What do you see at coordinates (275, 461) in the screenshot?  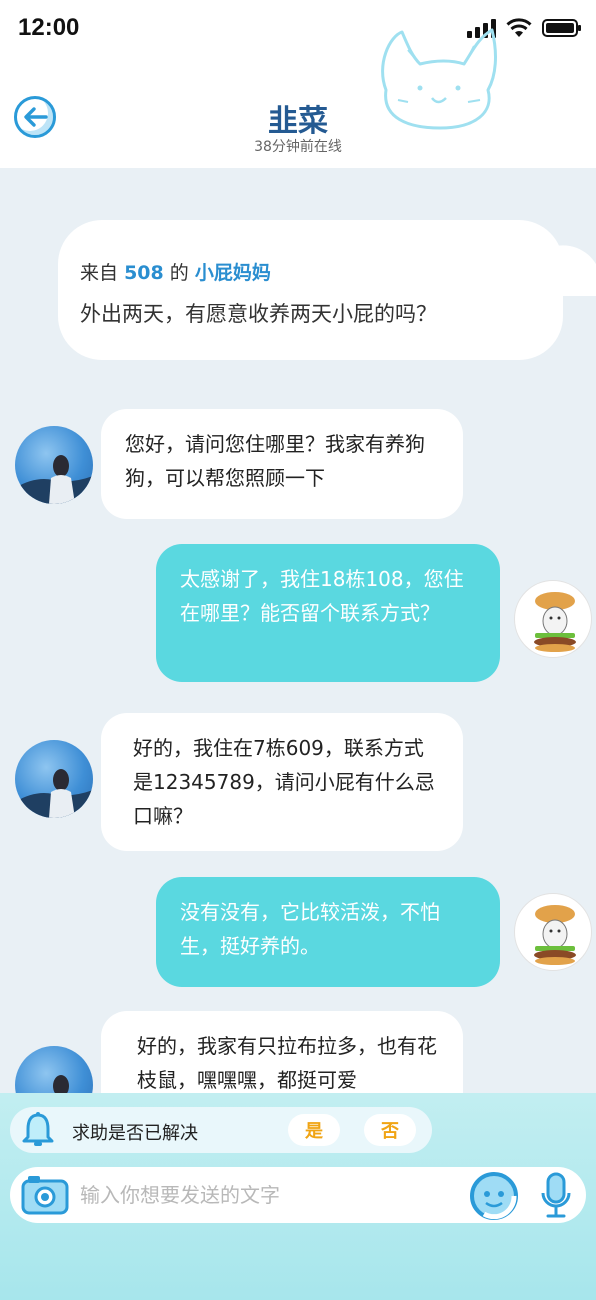 I see `message-text: 您好，请问您住哪里？我家有养狗狗，可以帮您照顾一下` at bounding box center [275, 461].